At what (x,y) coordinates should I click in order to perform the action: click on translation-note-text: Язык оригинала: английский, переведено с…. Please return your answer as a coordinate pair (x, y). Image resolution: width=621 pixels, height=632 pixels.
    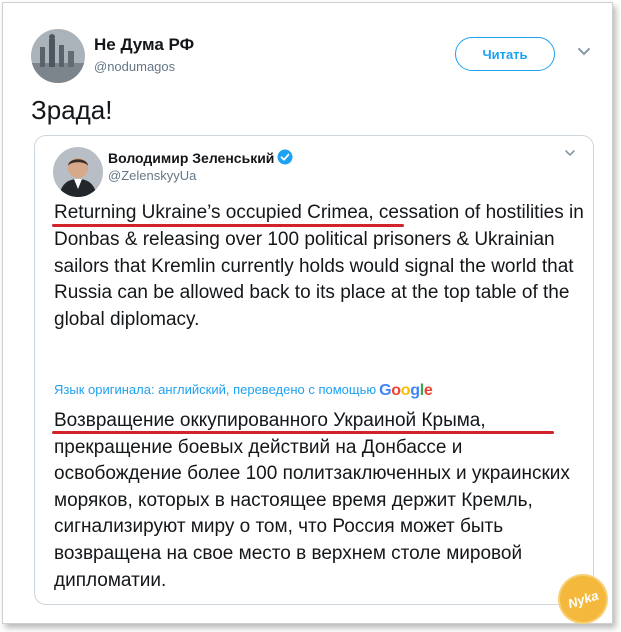
    Looking at the image, I should click on (215, 389).